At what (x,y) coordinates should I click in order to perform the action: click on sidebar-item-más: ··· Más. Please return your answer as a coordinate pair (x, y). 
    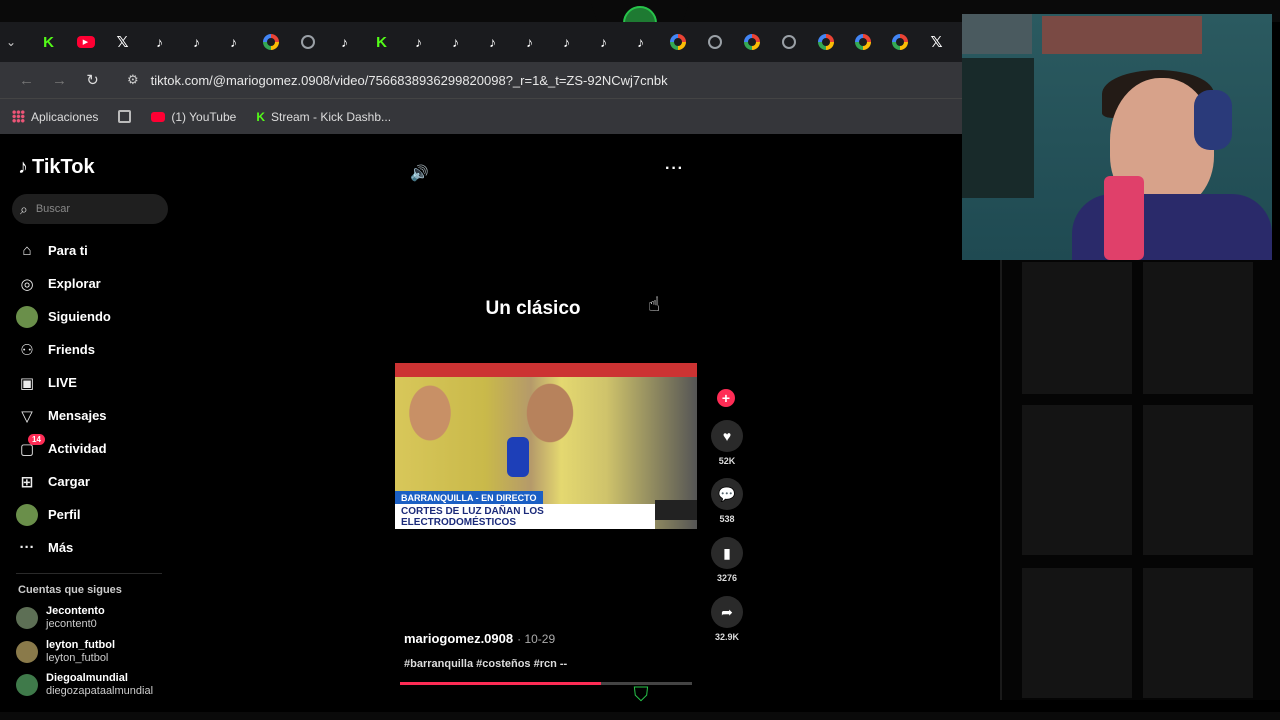
    Looking at the image, I should click on (63, 547).